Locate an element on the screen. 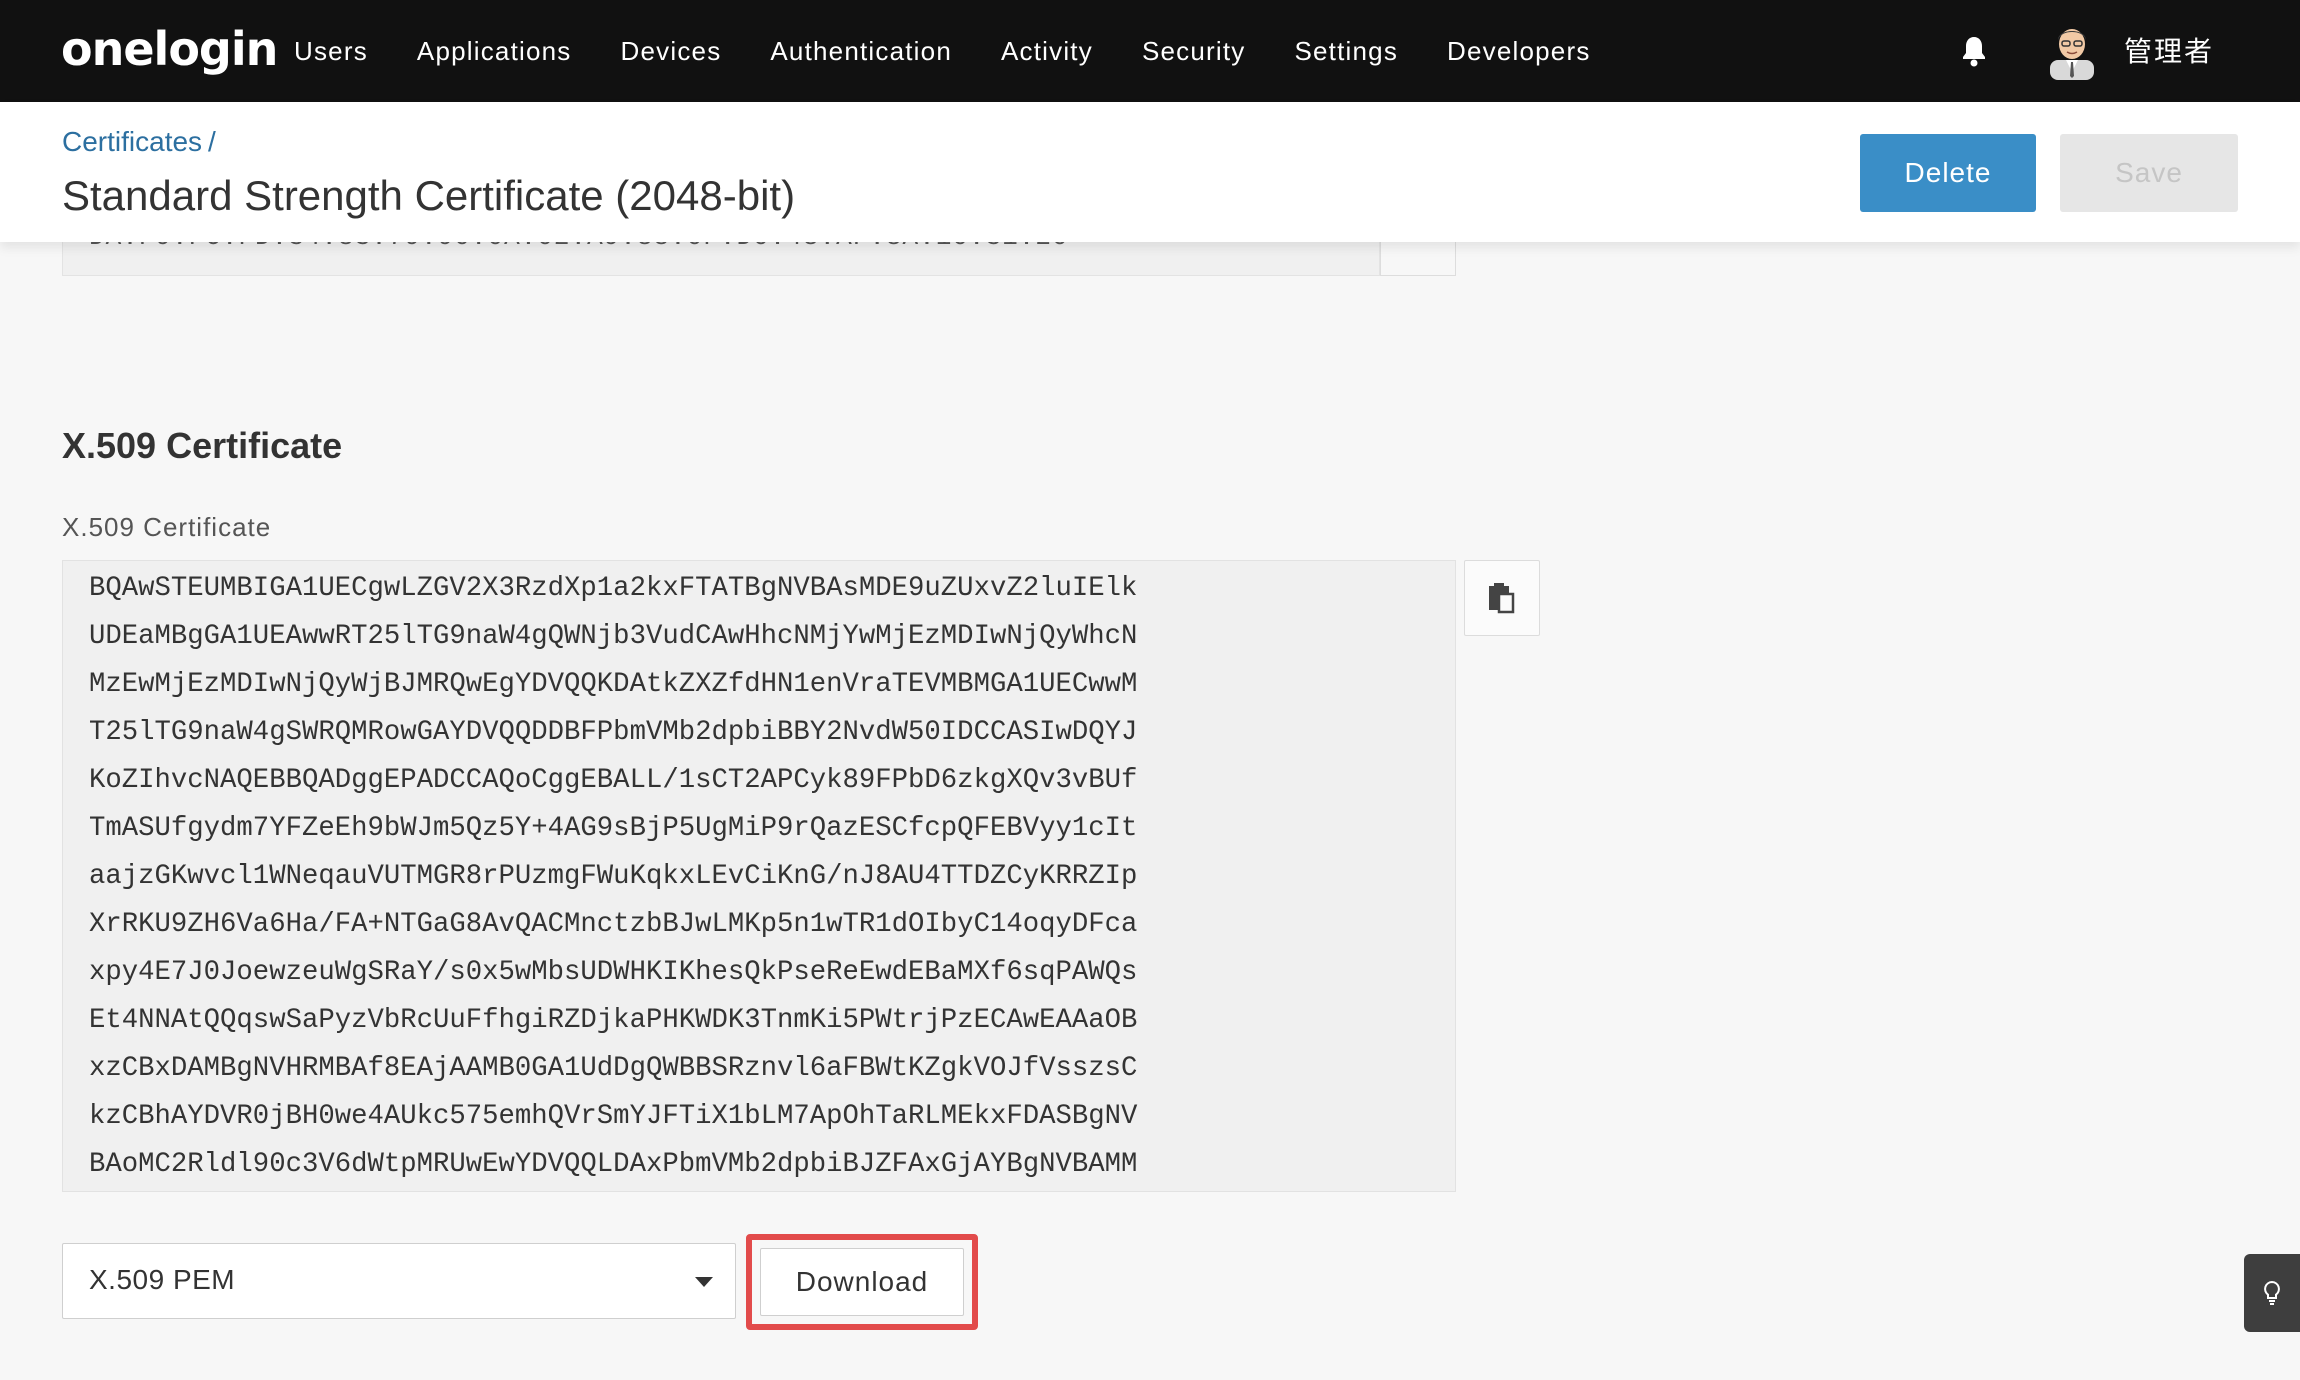  breadcrumb: Certificates / is located at coordinates (139, 142).